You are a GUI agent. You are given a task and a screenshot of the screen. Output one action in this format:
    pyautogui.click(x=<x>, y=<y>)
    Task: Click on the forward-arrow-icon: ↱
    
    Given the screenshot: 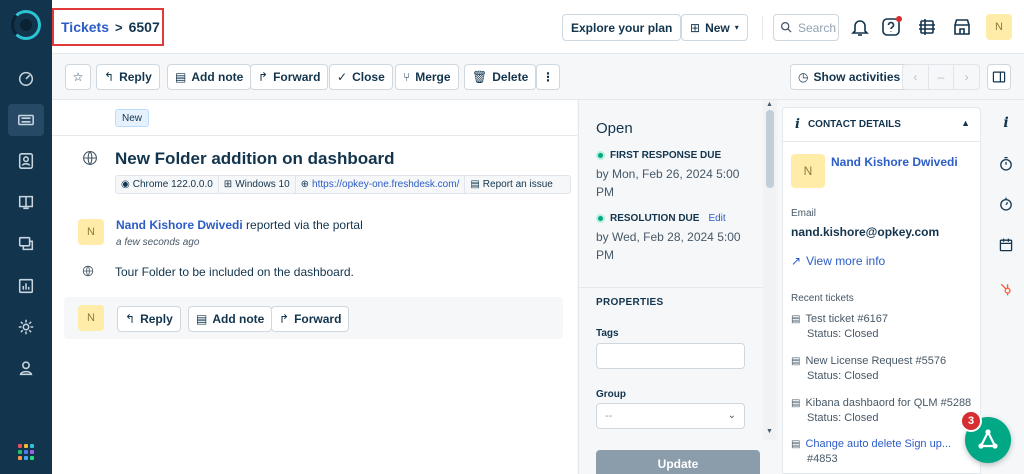 What is the action you would take?
    pyautogui.click(x=284, y=319)
    